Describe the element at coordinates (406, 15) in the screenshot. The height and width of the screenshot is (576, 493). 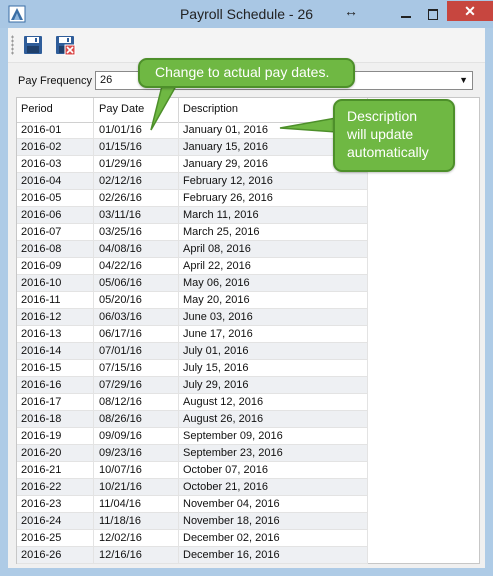
I see `minimize-button` at that location.